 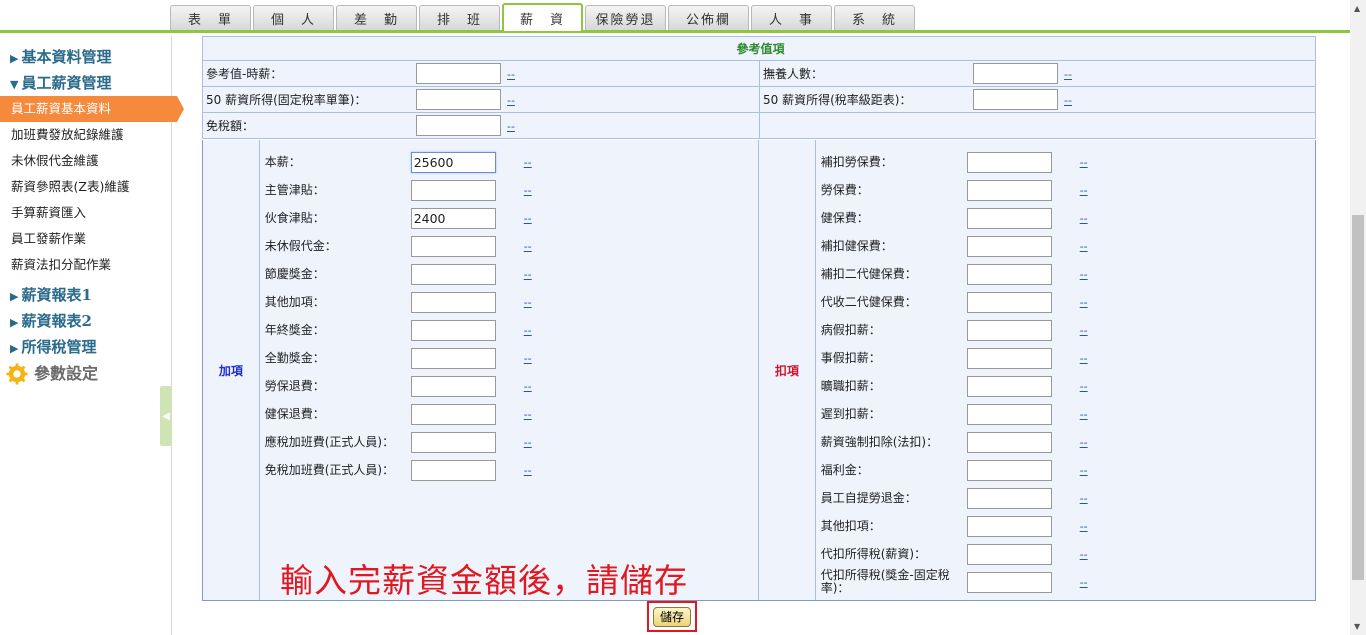 What do you see at coordinates (85, 135) in the screenshot?
I see `sidebar-item-overtime-records: 加班費發放紀錄維護` at bounding box center [85, 135].